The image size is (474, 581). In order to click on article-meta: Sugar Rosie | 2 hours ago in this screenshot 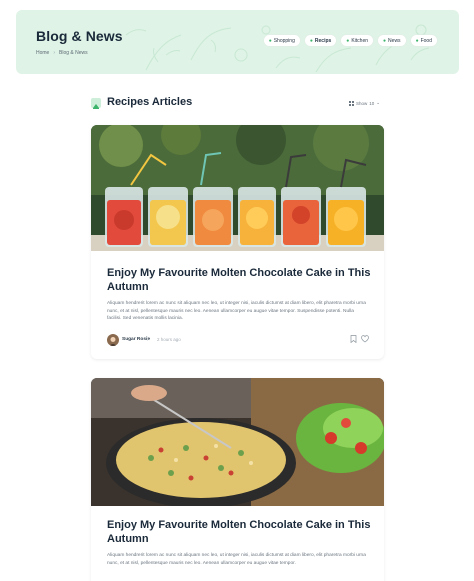, I will do `click(238, 340)`.